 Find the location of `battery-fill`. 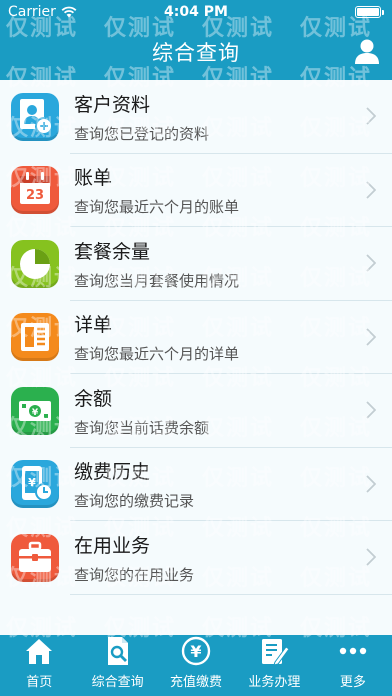

battery-fill is located at coordinates (368, 12).